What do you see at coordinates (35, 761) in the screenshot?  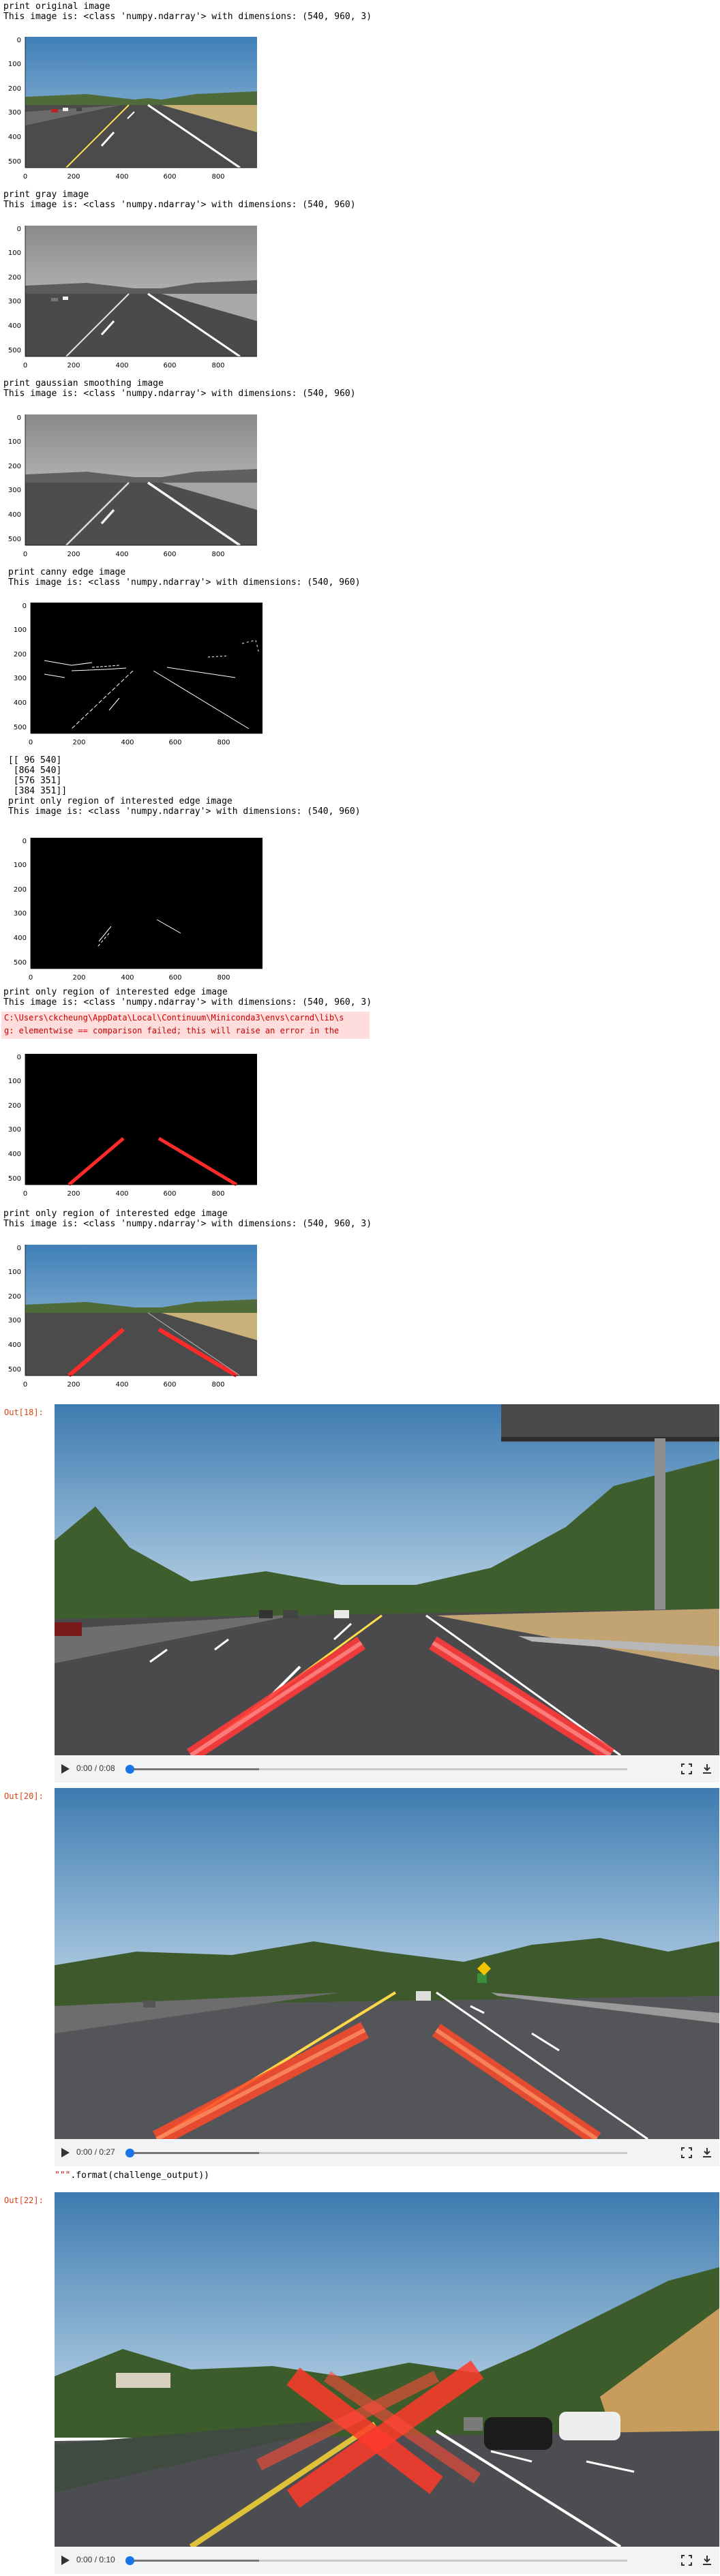 I see `vertices-line: [[ 96 540]` at bounding box center [35, 761].